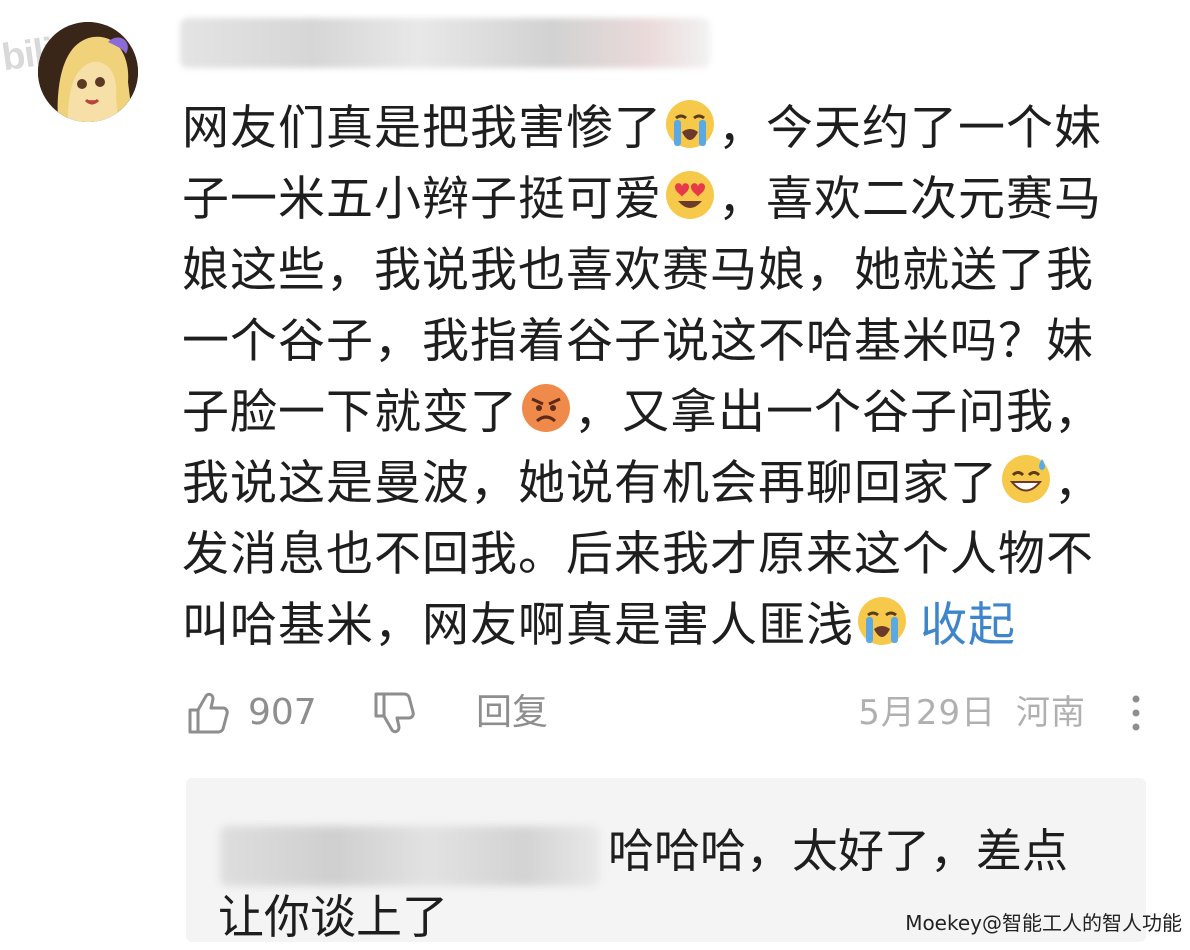 Image resolution: width=1190 pixels, height=950 pixels. I want to click on collapse-link: 收起, so click(968, 625).